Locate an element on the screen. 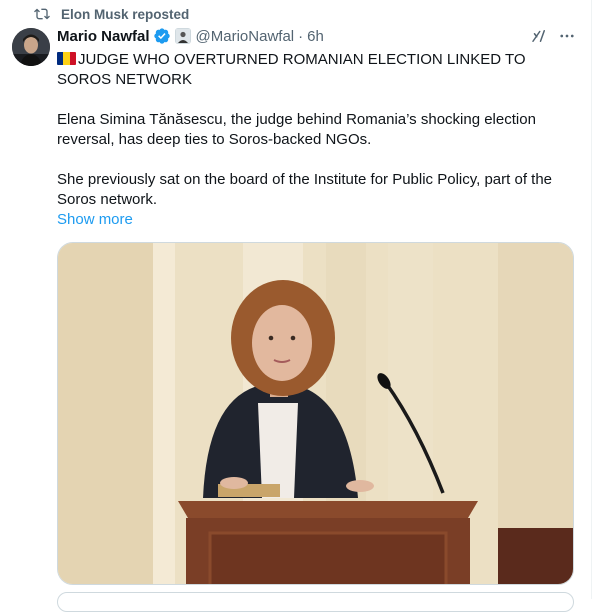  repost-icon is located at coordinates (42, 14).